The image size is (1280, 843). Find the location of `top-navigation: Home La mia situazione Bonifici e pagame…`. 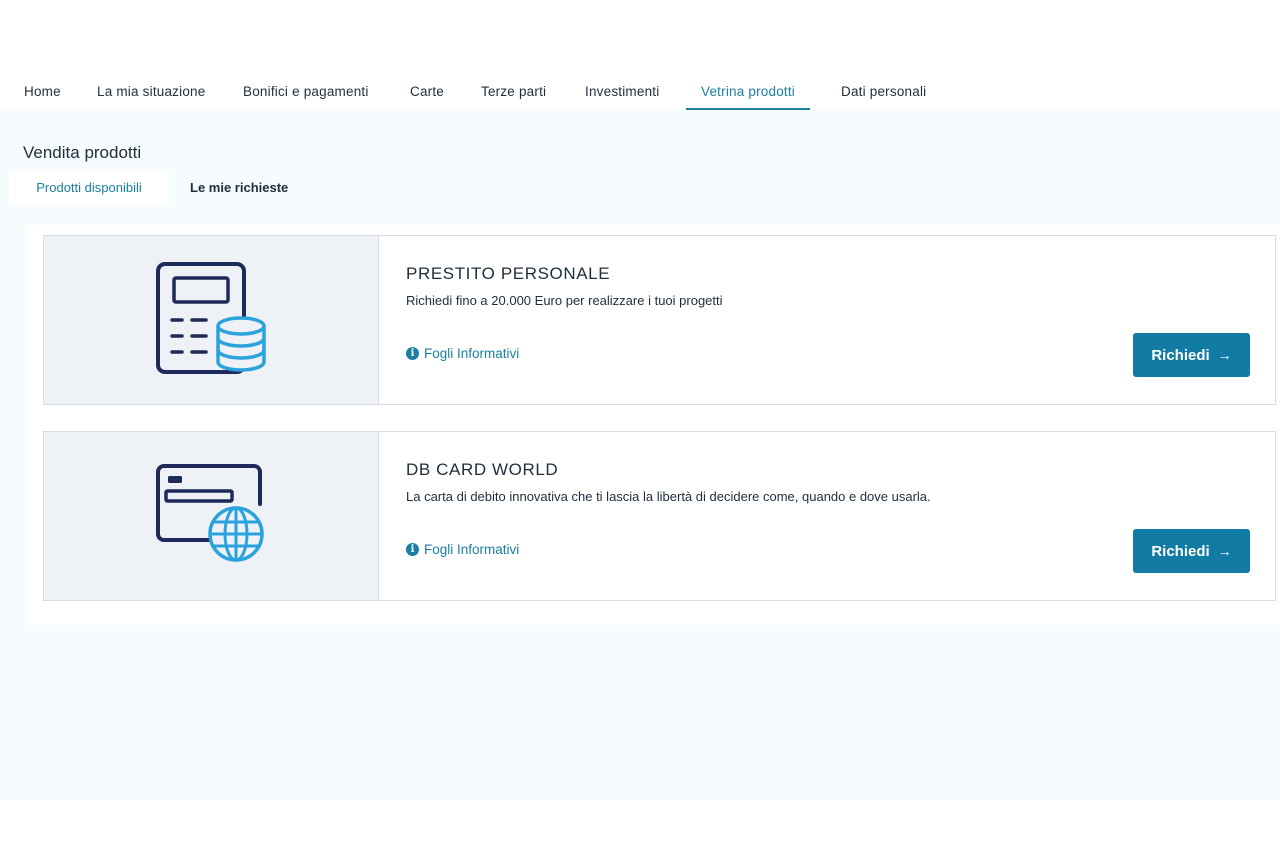

top-navigation: Home La mia situazione Bonifici e pagame… is located at coordinates (640, 91).